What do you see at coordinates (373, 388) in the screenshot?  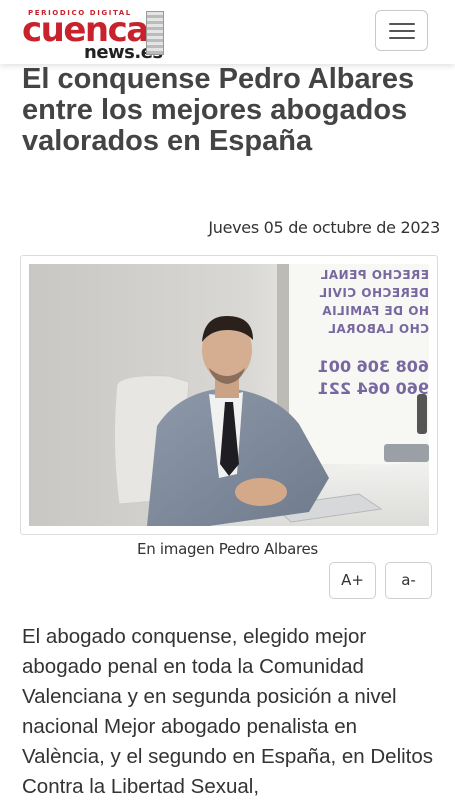 I see `sign-phone-line: 960 064 221` at bounding box center [373, 388].